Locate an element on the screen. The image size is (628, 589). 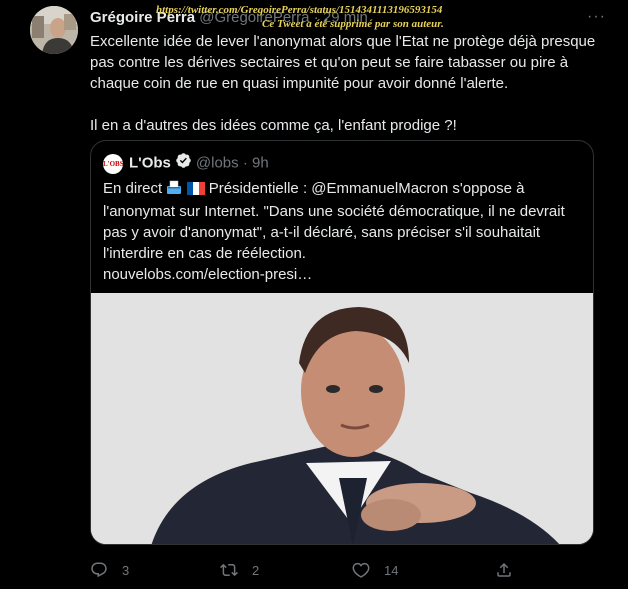
quoted-author-handle: @lobs is located at coordinates (217, 163).